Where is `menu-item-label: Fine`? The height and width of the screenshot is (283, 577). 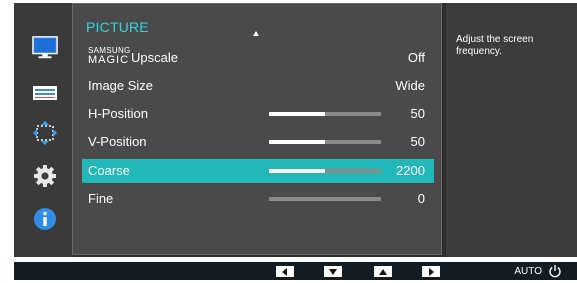 menu-item-label: Fine is located at coordinates (101, 198).